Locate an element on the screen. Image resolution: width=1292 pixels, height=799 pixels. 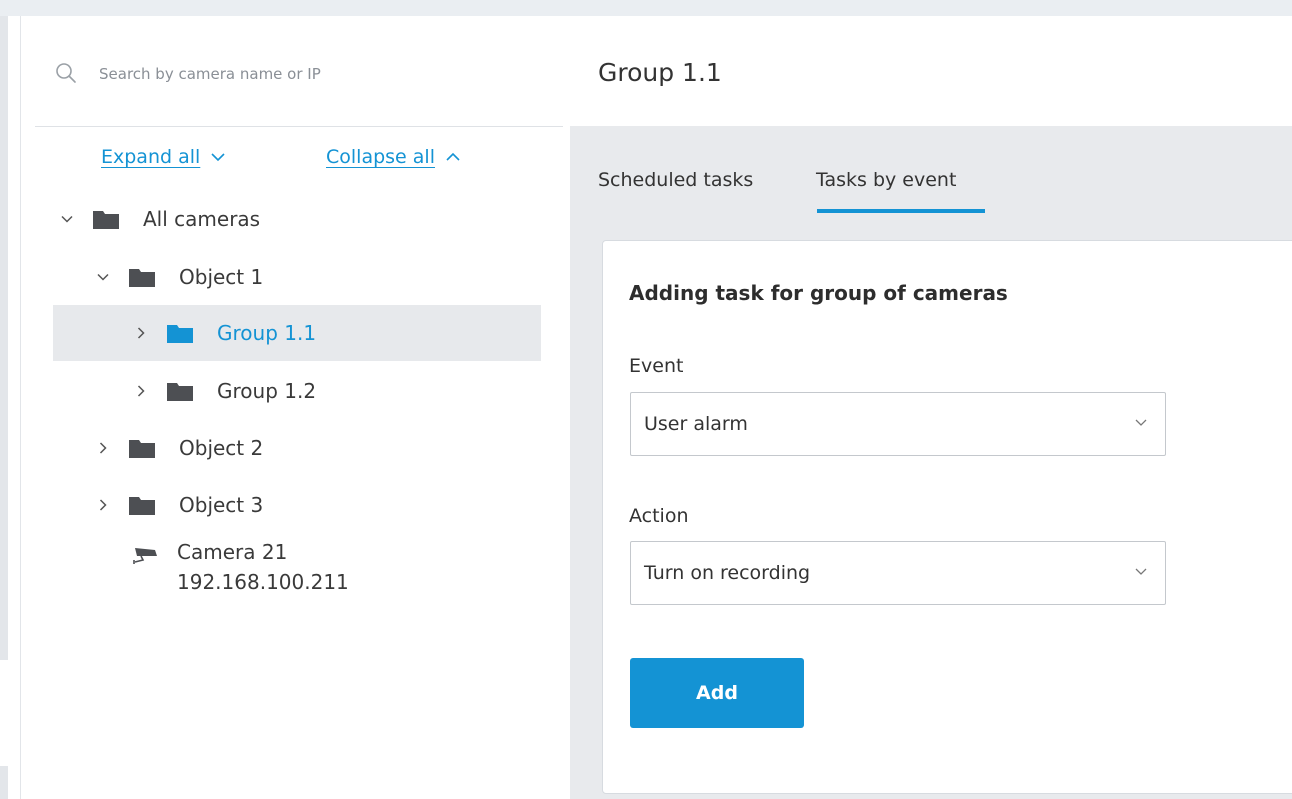
card-title: Adding task for group of cameras is located at coordinates (818, 293).